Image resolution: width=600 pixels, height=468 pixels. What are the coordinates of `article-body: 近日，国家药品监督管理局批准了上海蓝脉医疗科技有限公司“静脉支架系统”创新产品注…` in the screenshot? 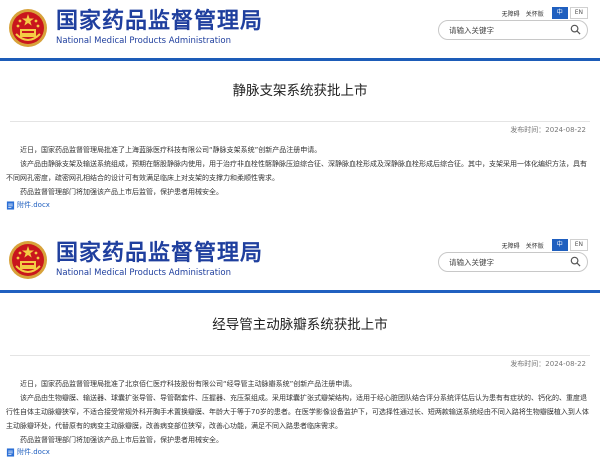 It's located at (300, 171).